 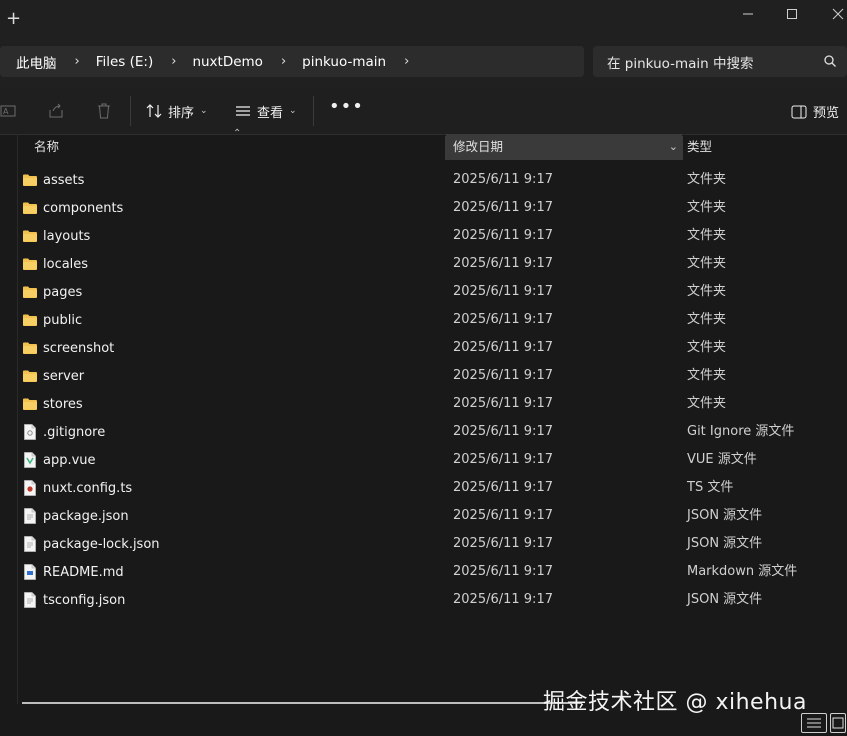 I want to click on close-icon, so click(x=838, y=14).